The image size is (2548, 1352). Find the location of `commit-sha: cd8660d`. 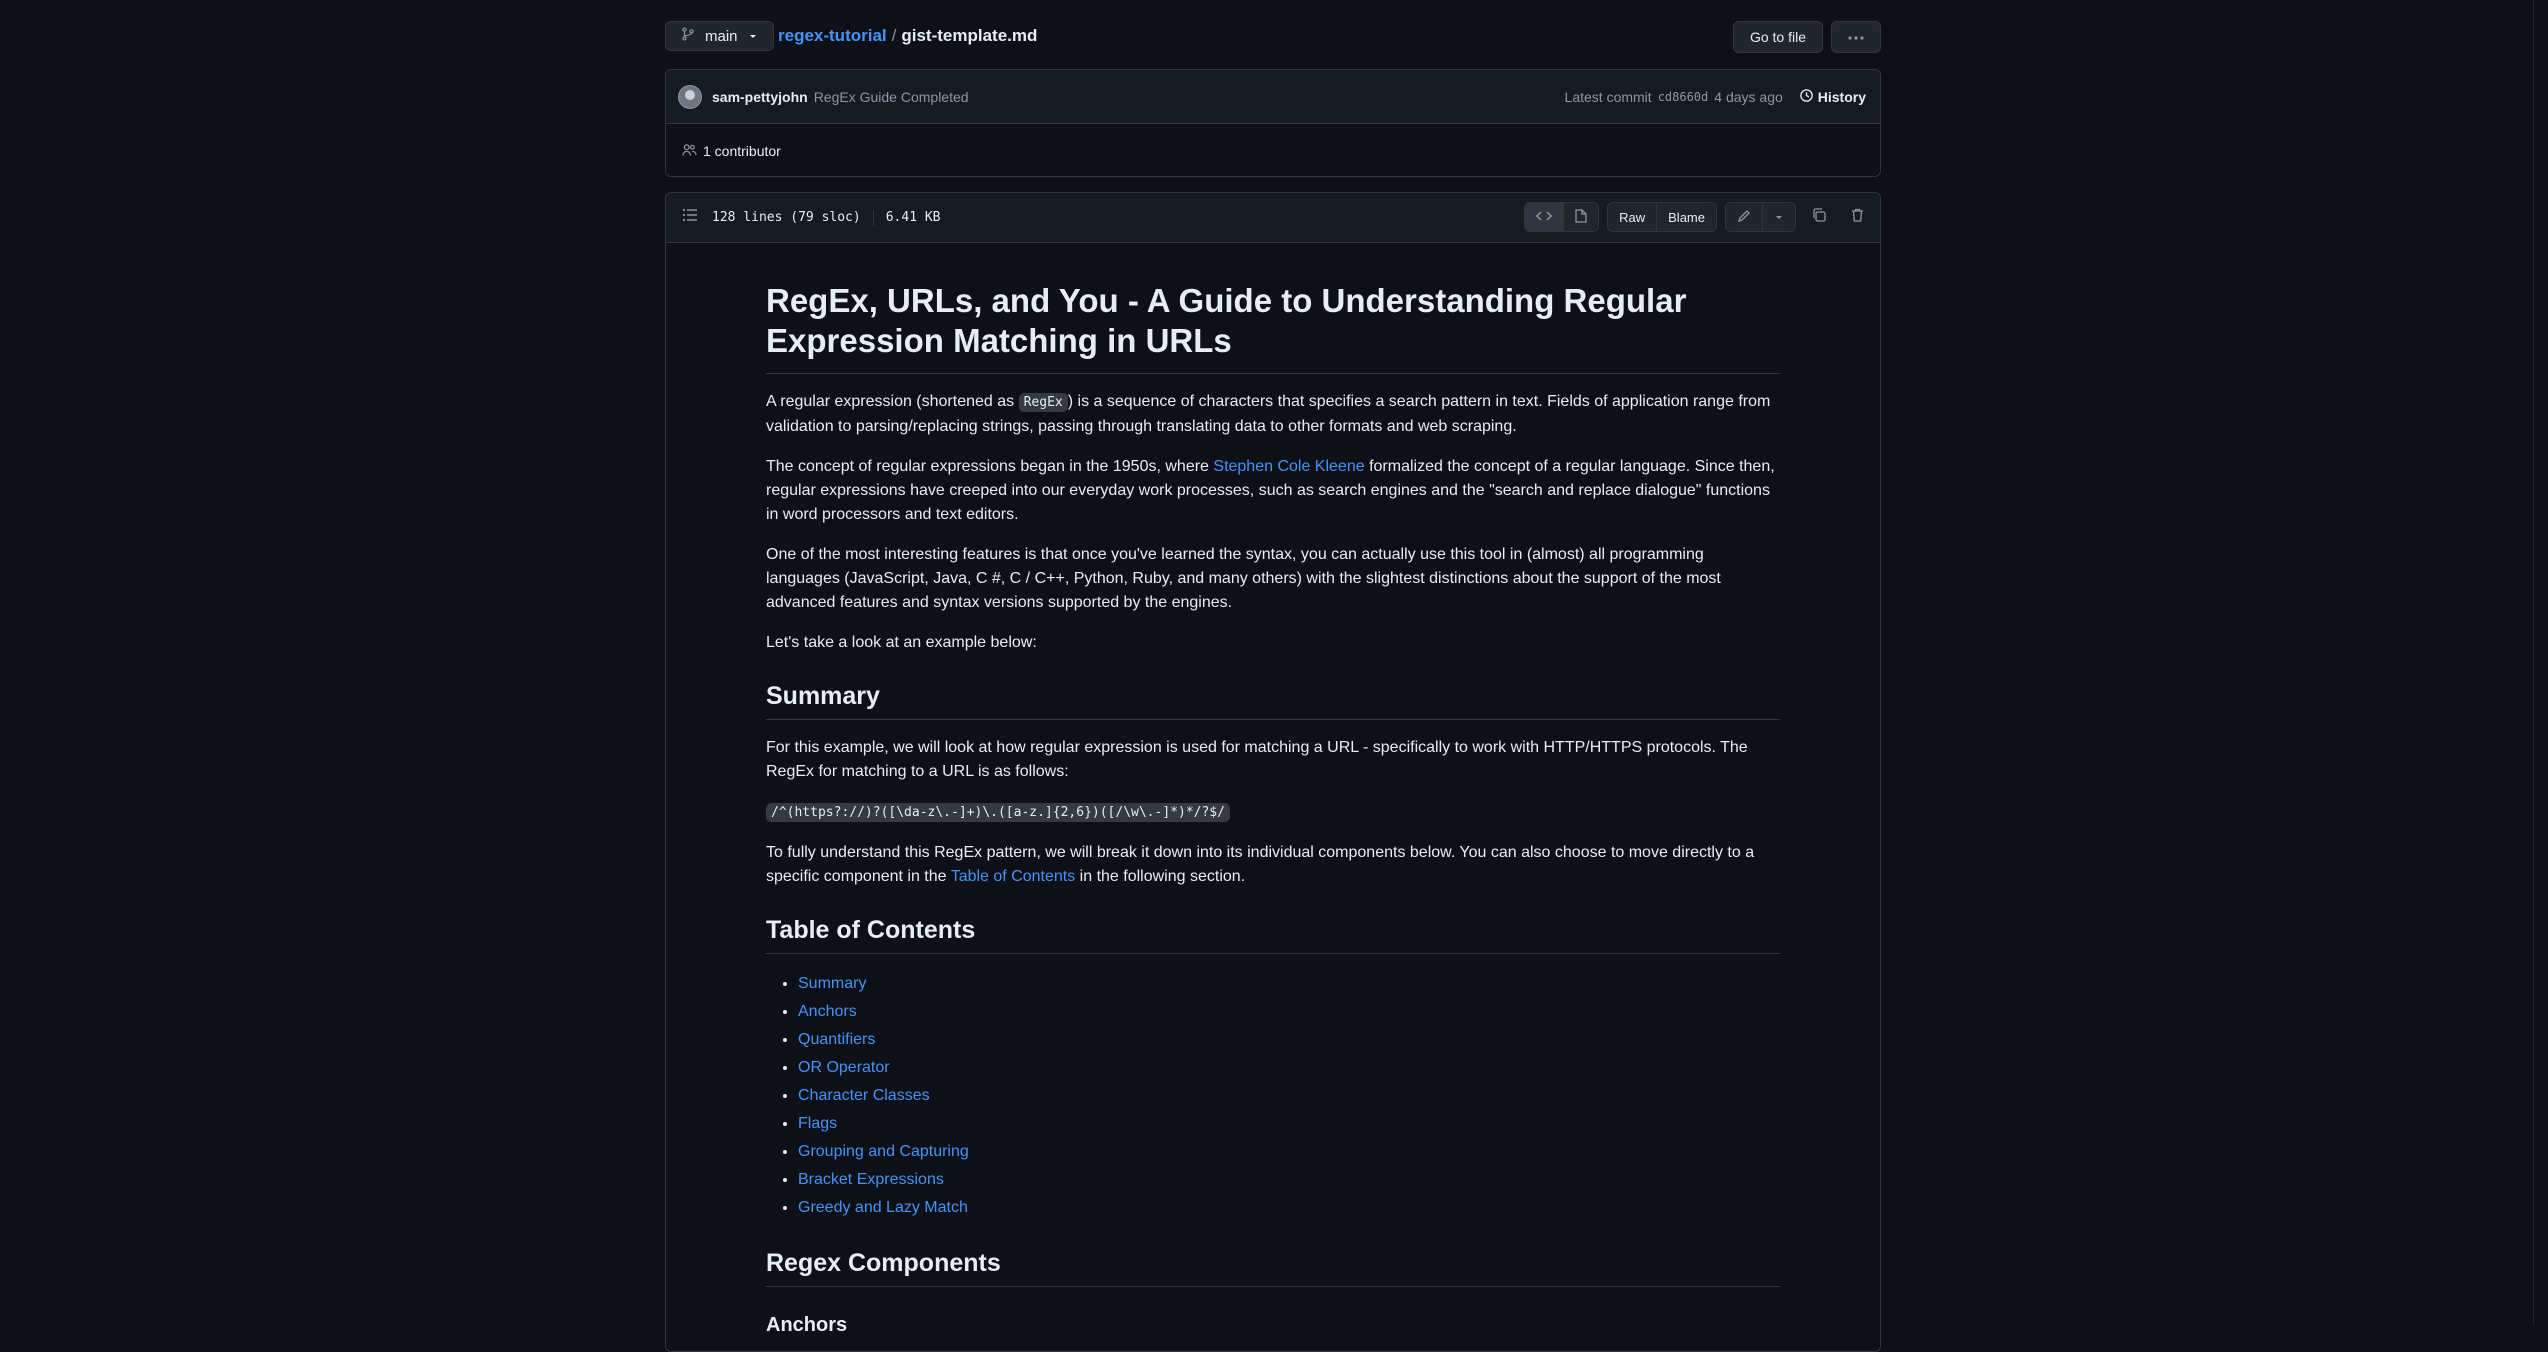

commit-sha: cd8660d is located at coordinates (1683, 97).